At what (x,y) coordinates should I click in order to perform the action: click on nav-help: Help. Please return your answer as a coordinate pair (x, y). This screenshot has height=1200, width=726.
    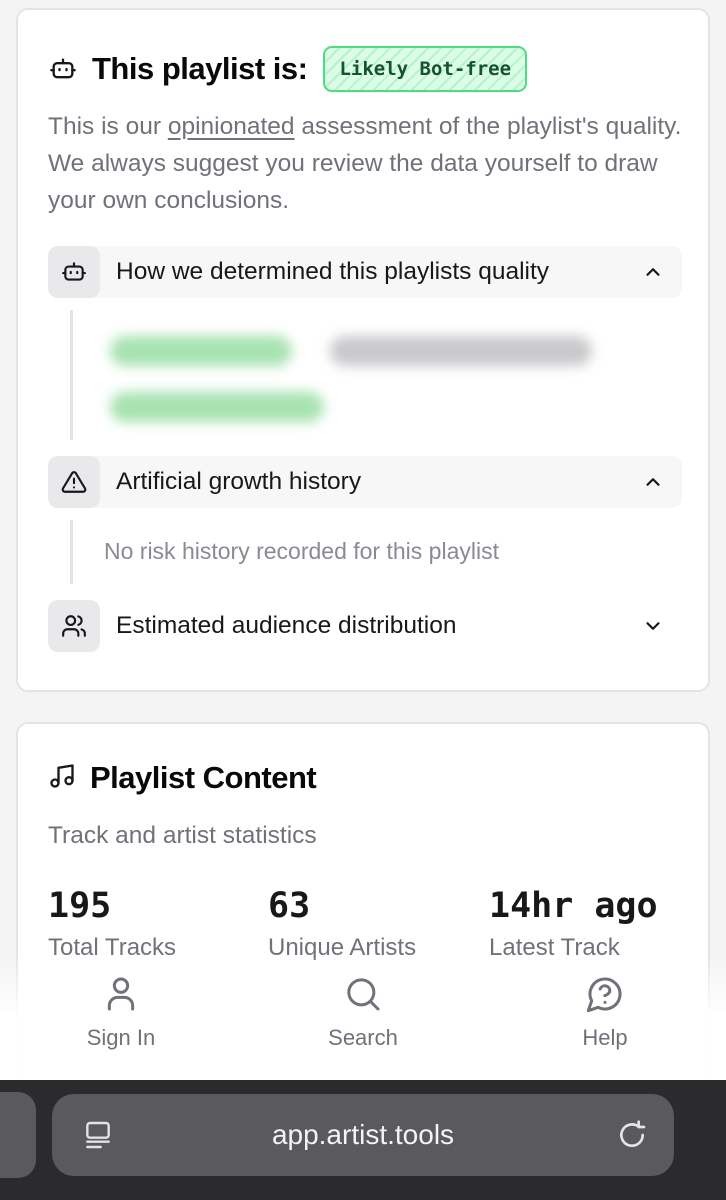
    Looking at the image, I should click on (605, 1012).